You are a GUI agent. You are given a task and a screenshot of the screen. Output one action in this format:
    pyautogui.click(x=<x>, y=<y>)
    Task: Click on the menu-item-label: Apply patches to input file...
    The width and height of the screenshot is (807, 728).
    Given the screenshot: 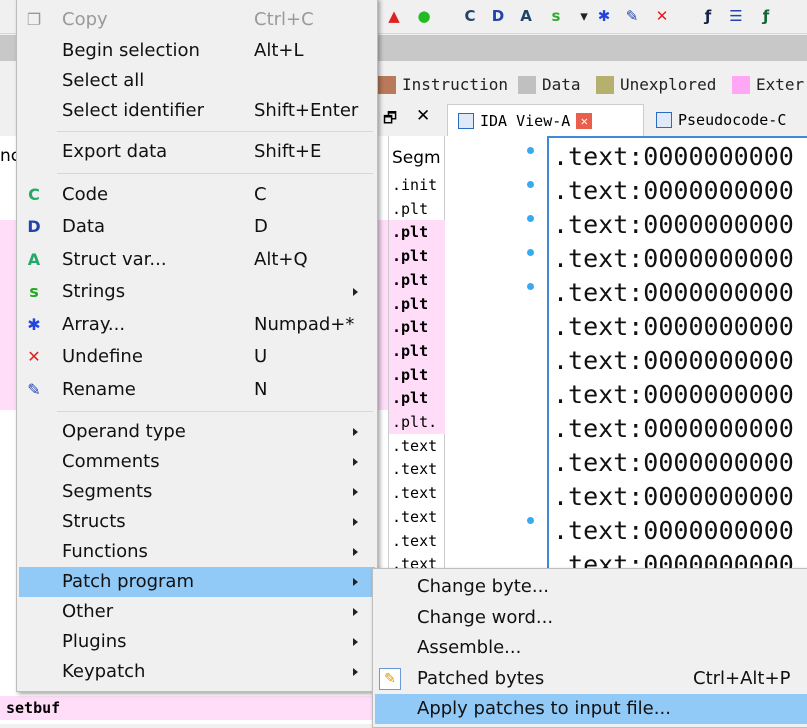 What is the action you would take?
    pyautogui.click(x=544, y=708)
    